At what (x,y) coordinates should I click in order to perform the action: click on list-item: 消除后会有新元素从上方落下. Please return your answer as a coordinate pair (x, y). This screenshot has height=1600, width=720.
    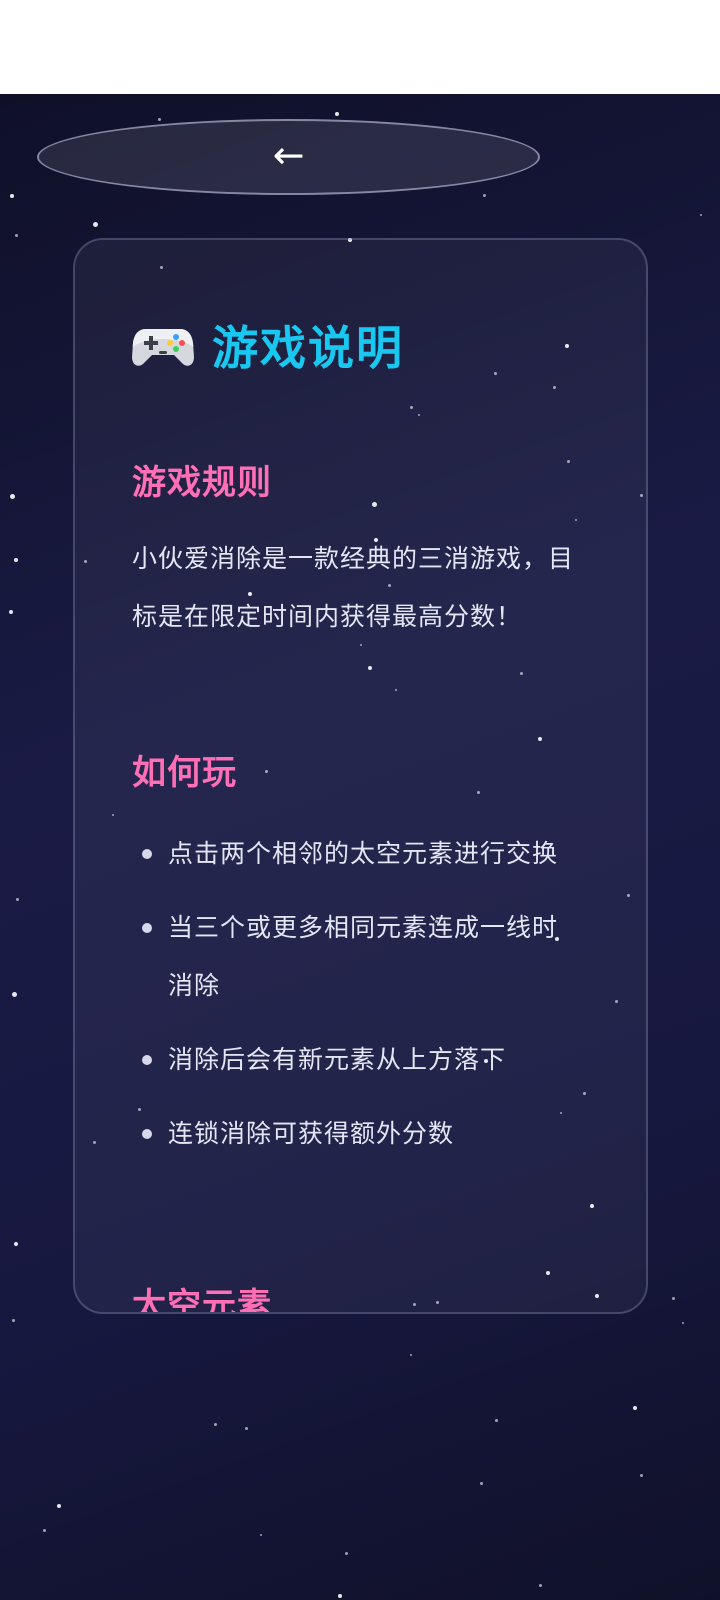
    Looking at the image, I should click on (357, 1060).